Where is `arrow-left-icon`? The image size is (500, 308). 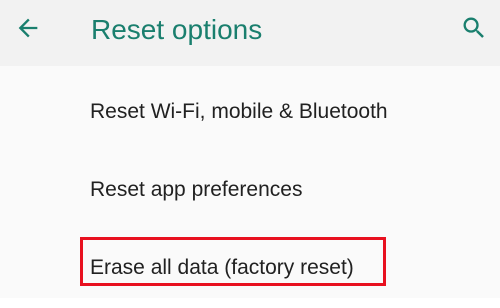
arrow-left-icon is located at coordinates (28, 28).